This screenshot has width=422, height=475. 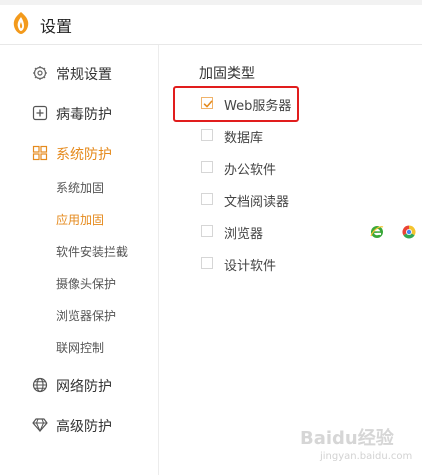 I want to click on sub-item-label: 摄像头保护, so click(x=86, y=284).